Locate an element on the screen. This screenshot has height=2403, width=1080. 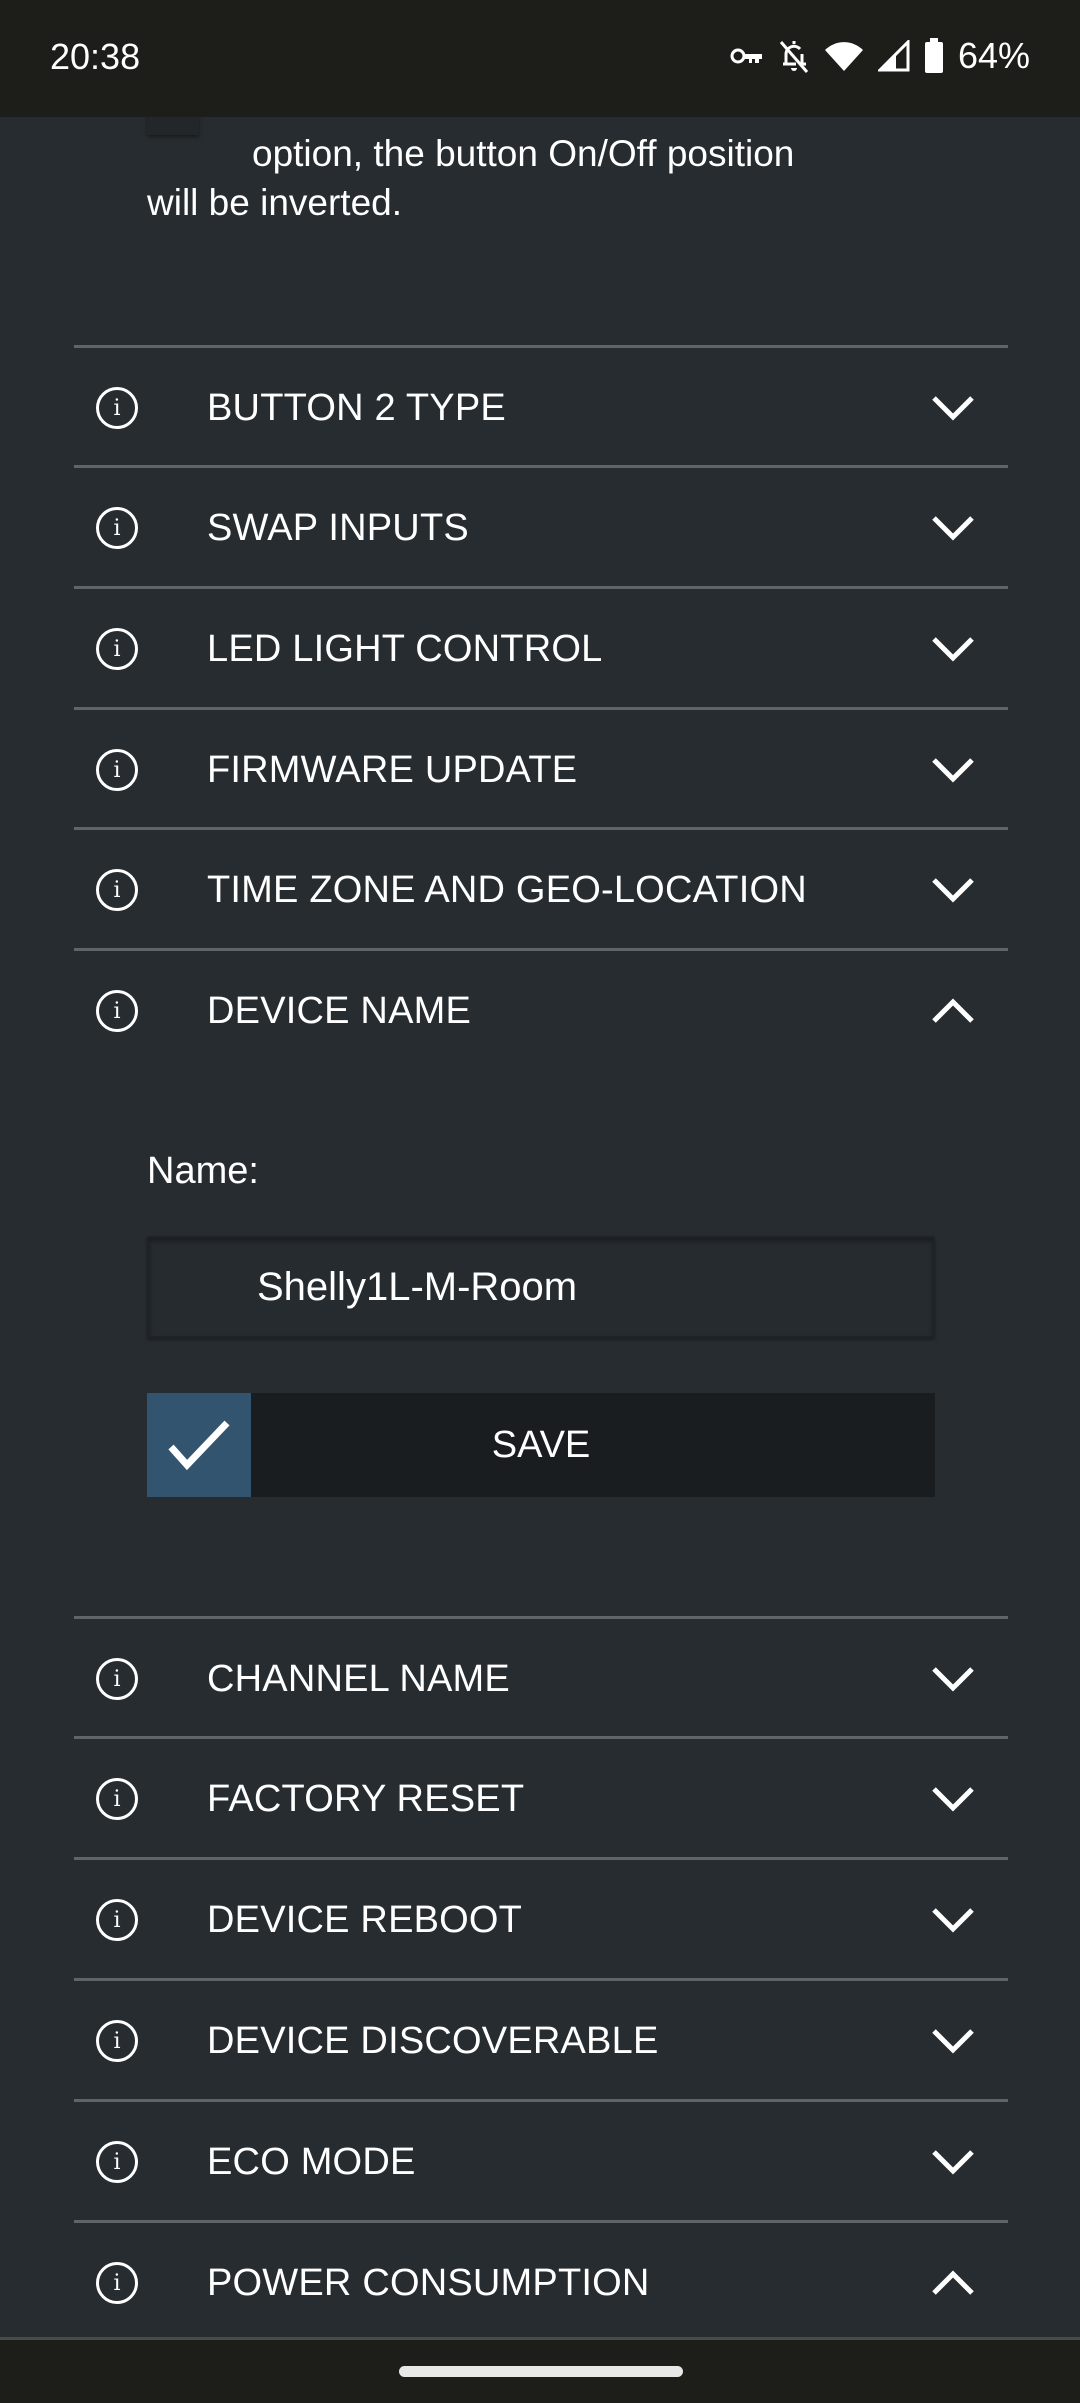
section-channel-name: i CHANNEL NAME is located at coordinates (541, 1677).